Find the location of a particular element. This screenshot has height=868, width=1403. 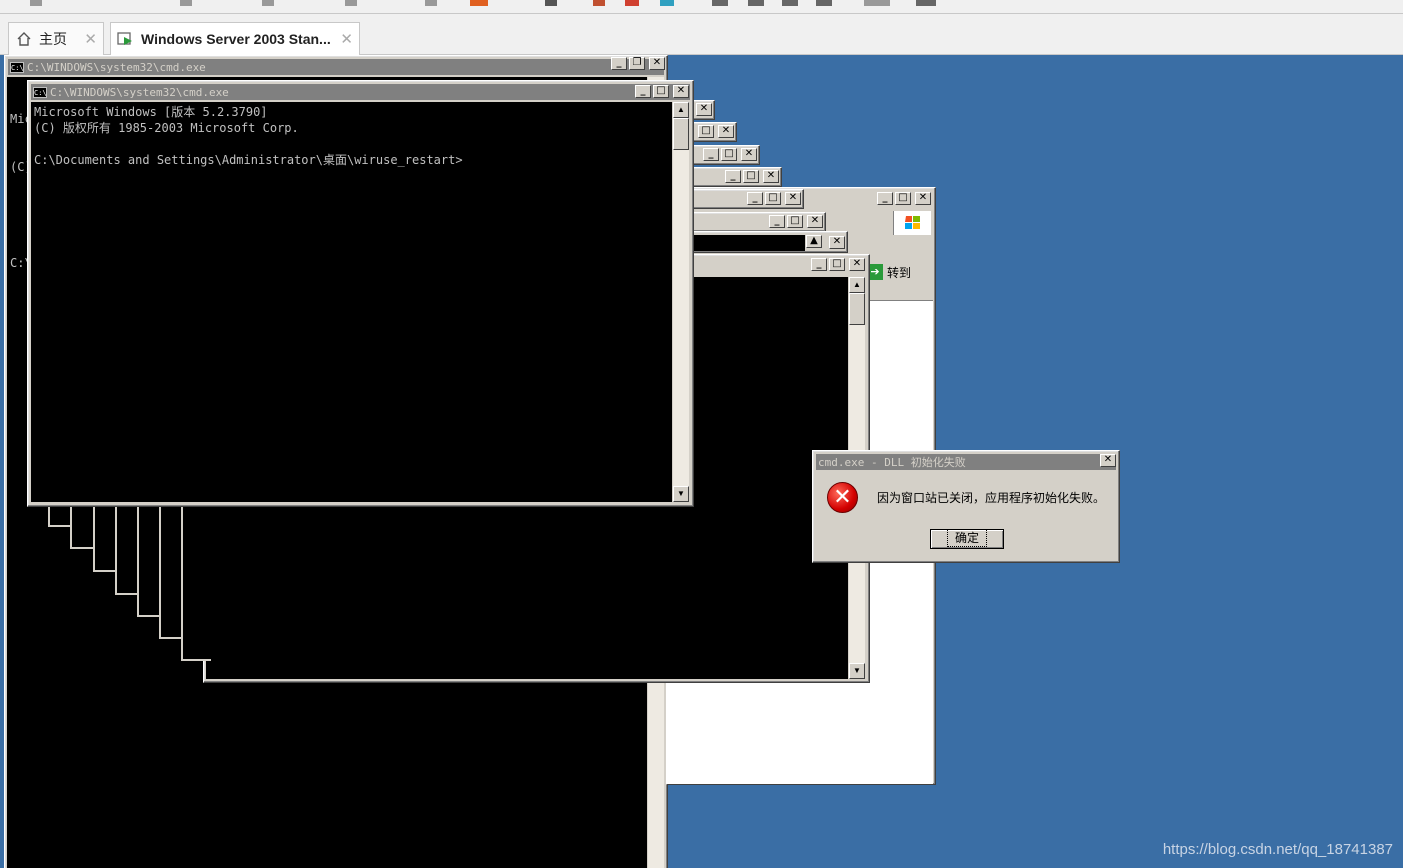

tab-home: 主页 ✕ is located at coordinates (56, 38).